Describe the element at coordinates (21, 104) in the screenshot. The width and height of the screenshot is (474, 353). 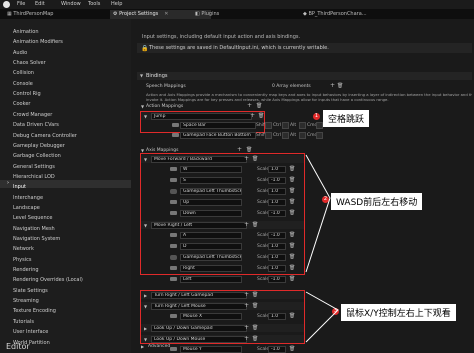
I see `sidebar-item-cooker: Cooker` at that location.